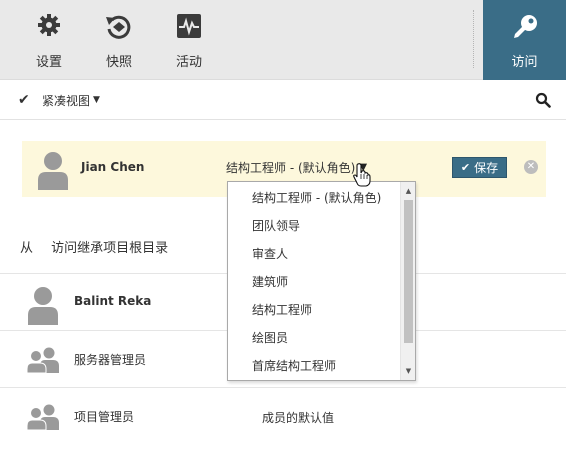 The height and width of the screenshot is (451, 566). Describe the element at coordinates (294, 365) in the screenshot. I see `role-option: 首席结构工程师` at that location.